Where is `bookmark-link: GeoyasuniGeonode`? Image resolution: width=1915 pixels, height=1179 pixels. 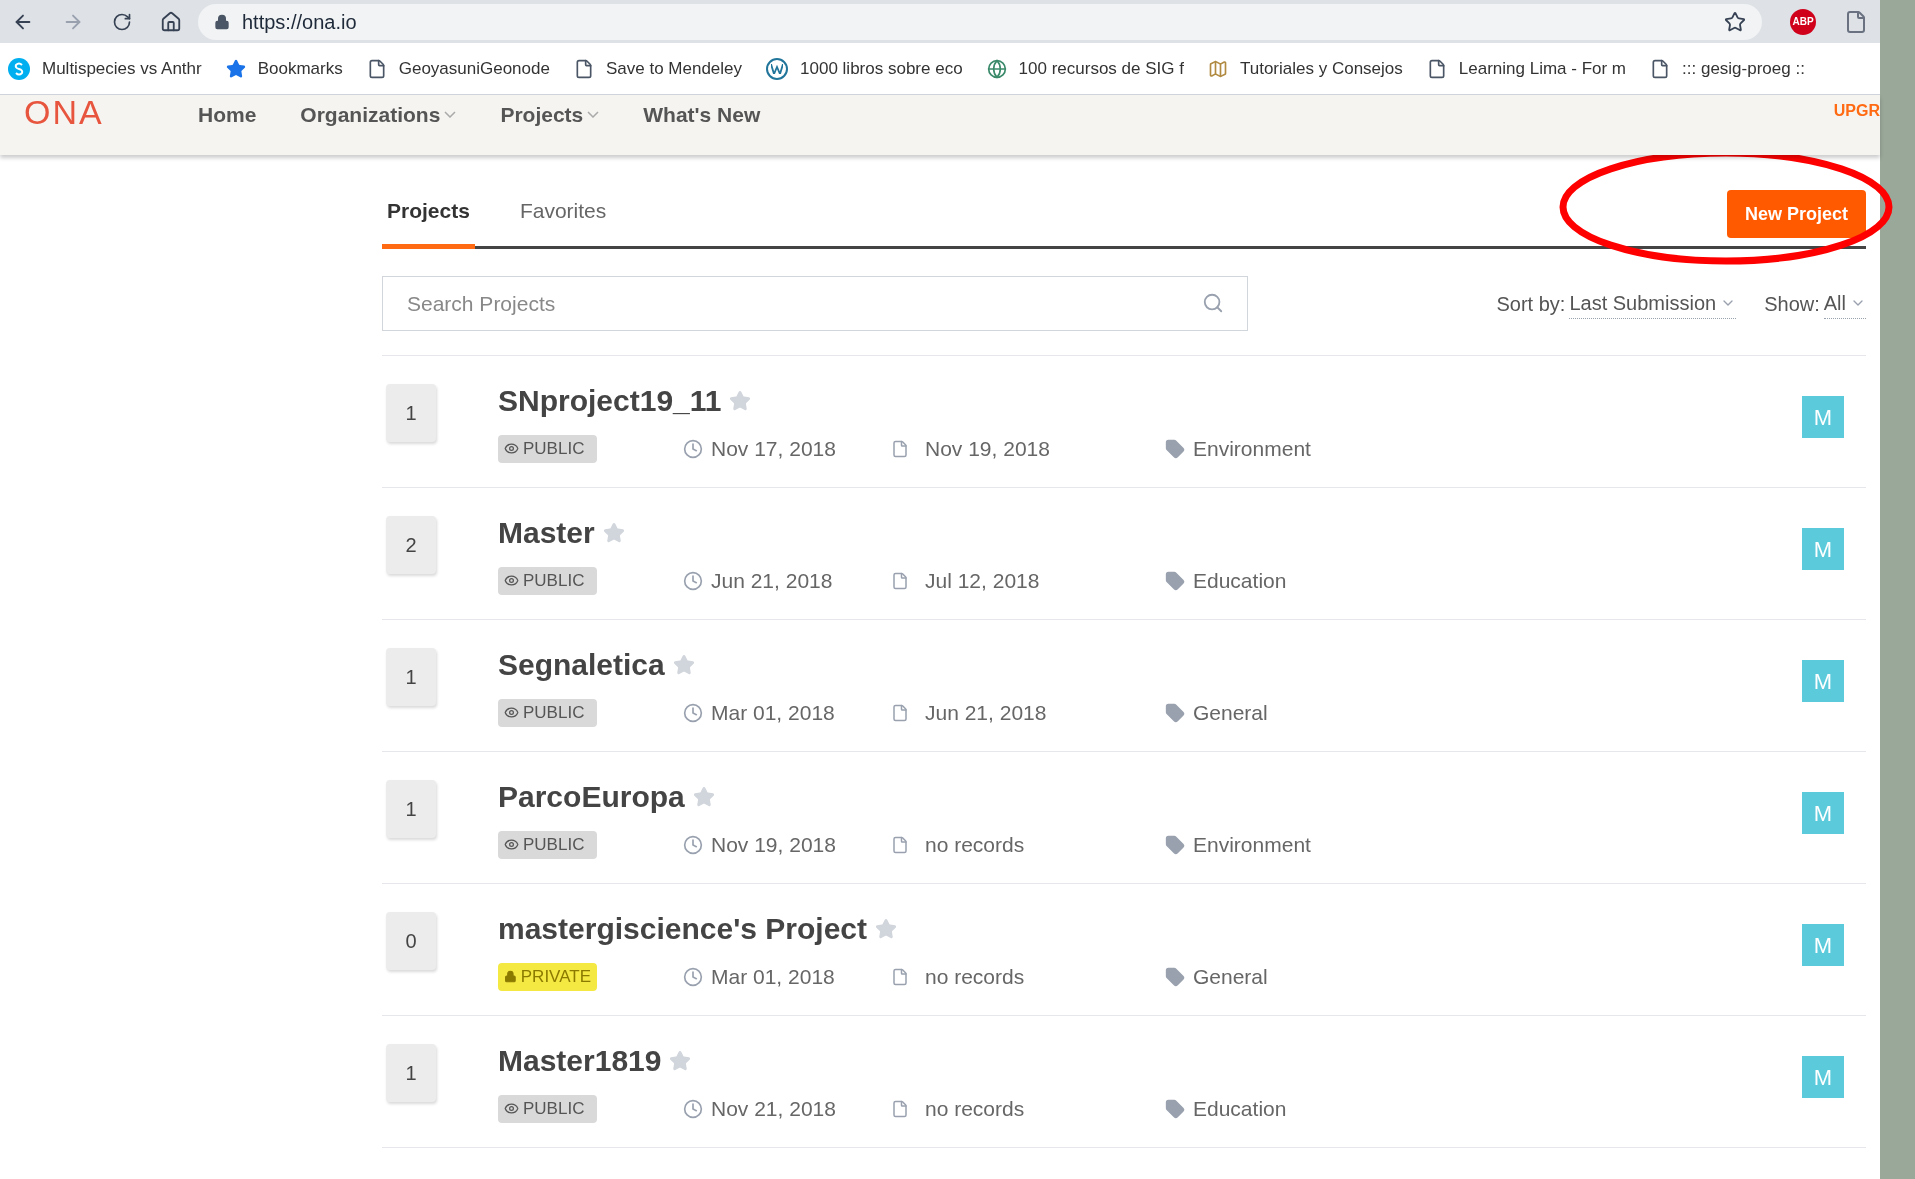 bookmark-link: GeoyasuniGeonode is located at coordinates (474, 68).